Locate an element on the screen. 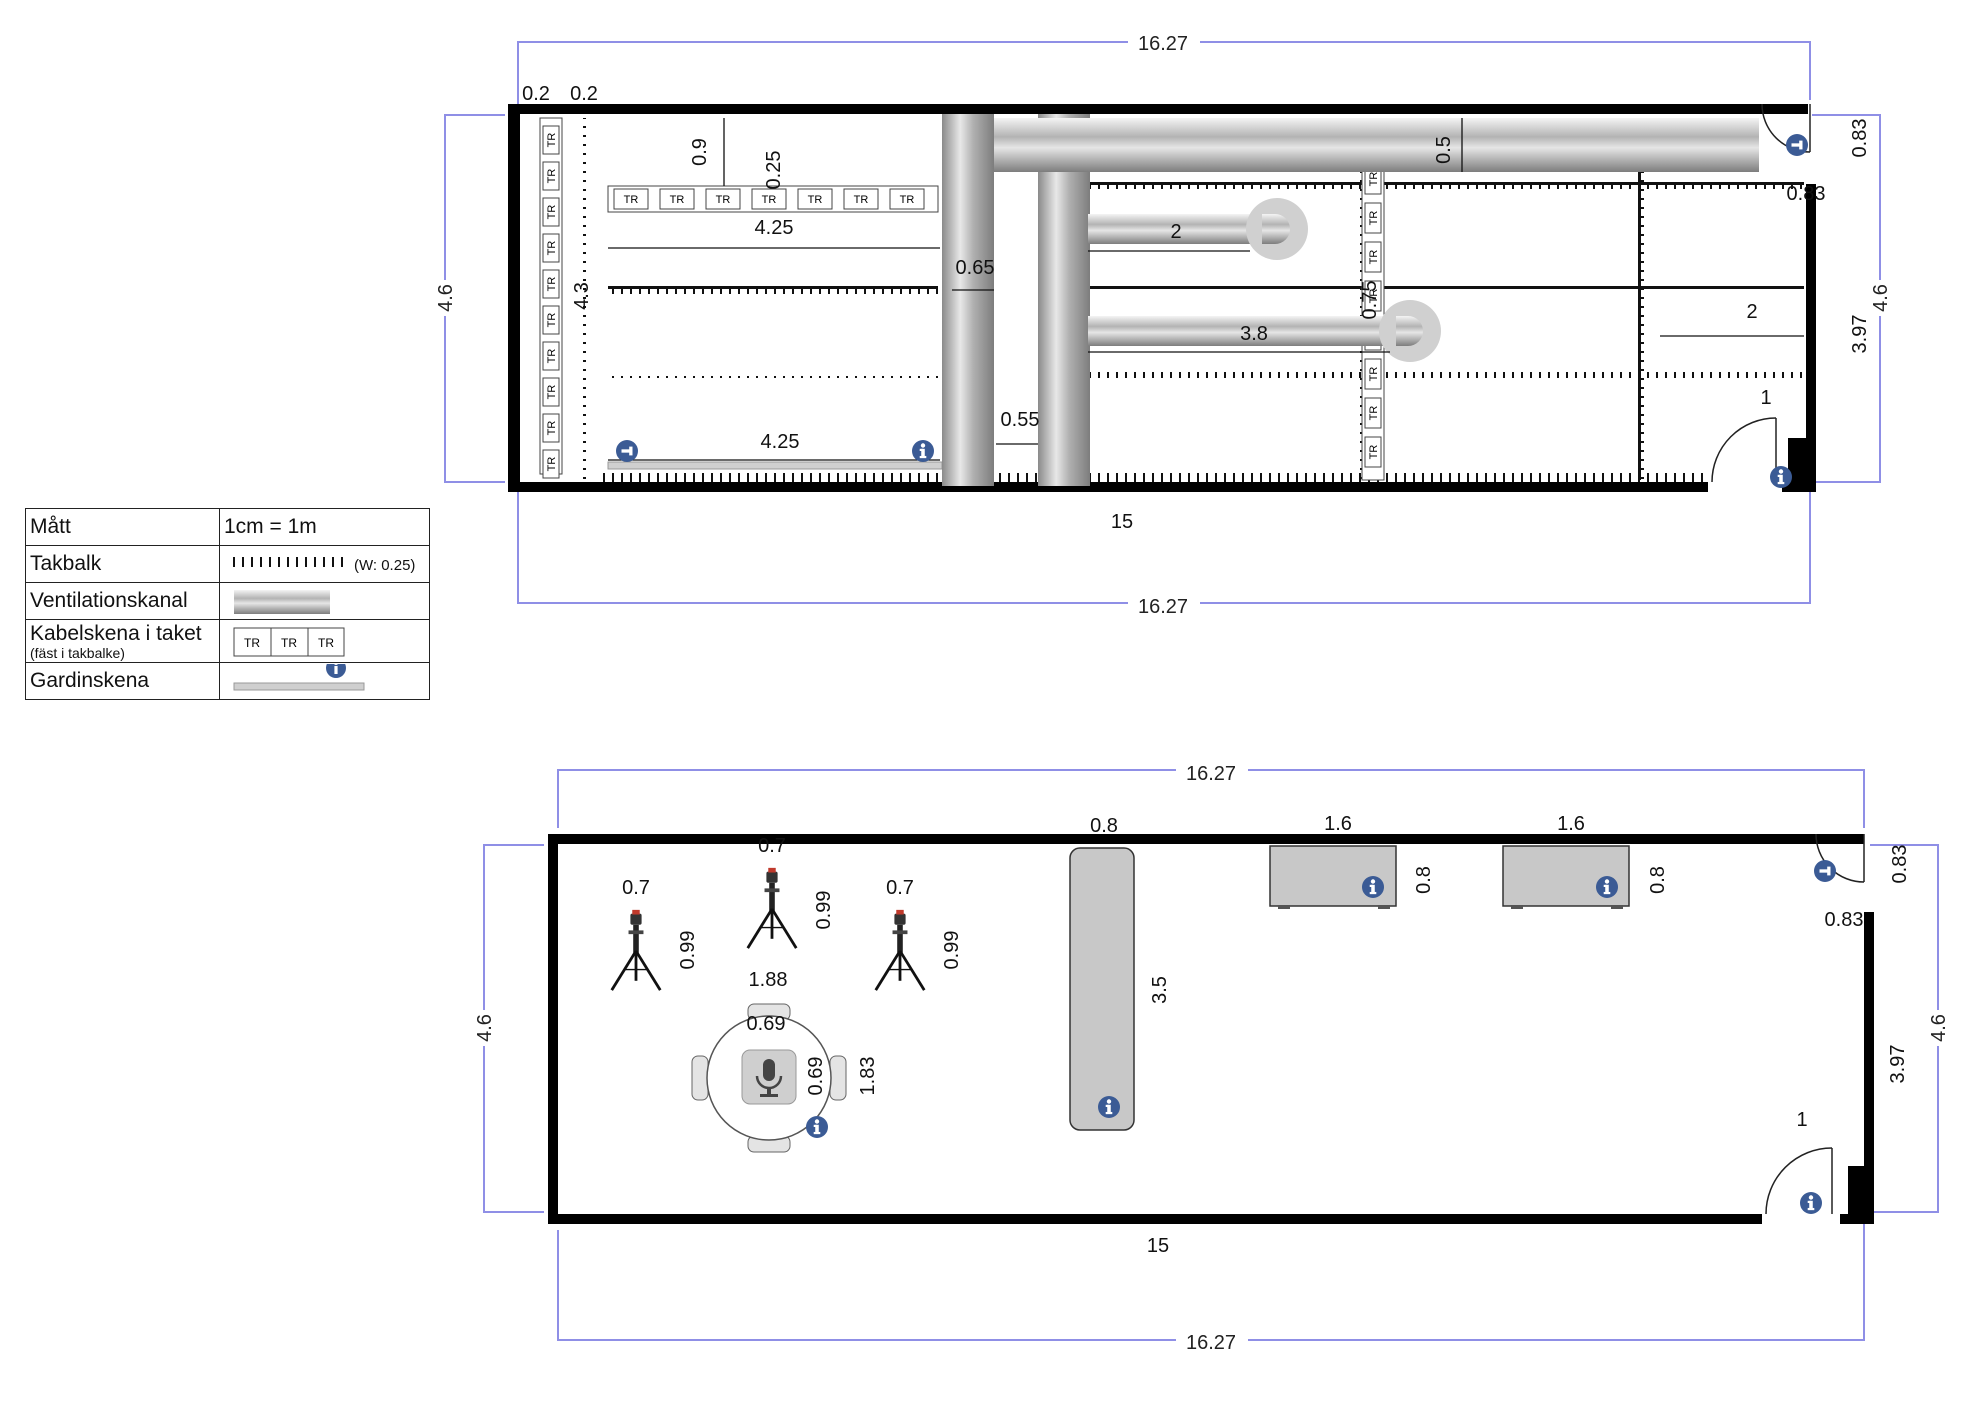 This screenshot has width=1984, height=1403. legend-sample-curtain-rail is located at coordinates (324, 679).